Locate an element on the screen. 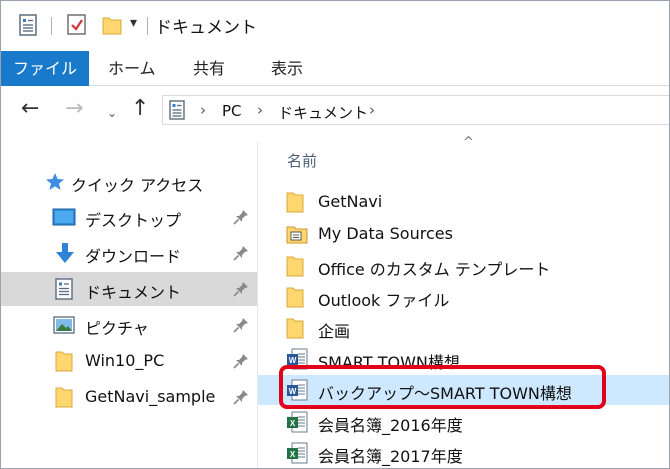 This screenshot has width=670, height=469. document-location-icon is located at coordinates (177, 112).